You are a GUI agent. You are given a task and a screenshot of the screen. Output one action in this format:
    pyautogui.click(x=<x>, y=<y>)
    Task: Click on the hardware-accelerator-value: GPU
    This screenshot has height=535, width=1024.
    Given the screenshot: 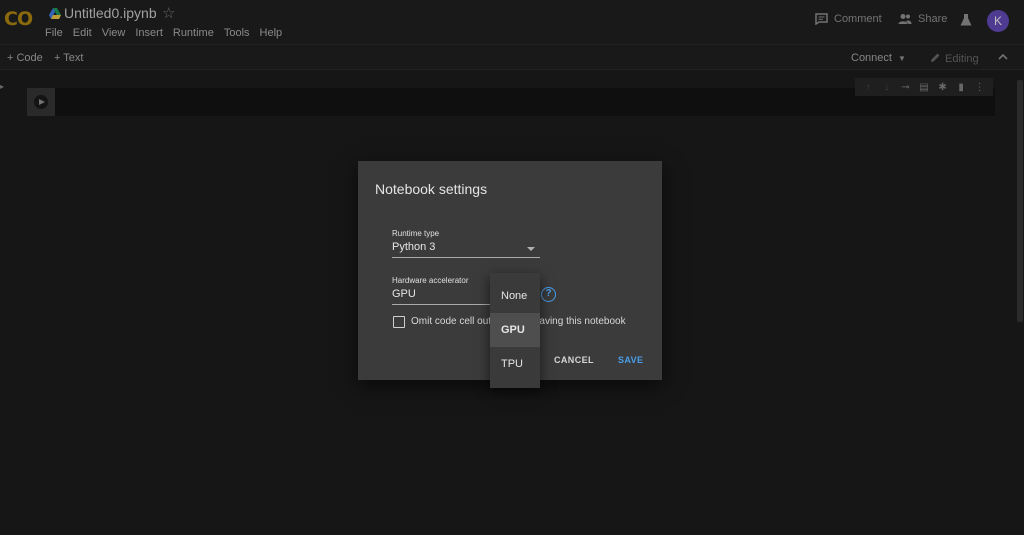 What is the action you would take?
    pyautogui.click(x=404, y=294)
    